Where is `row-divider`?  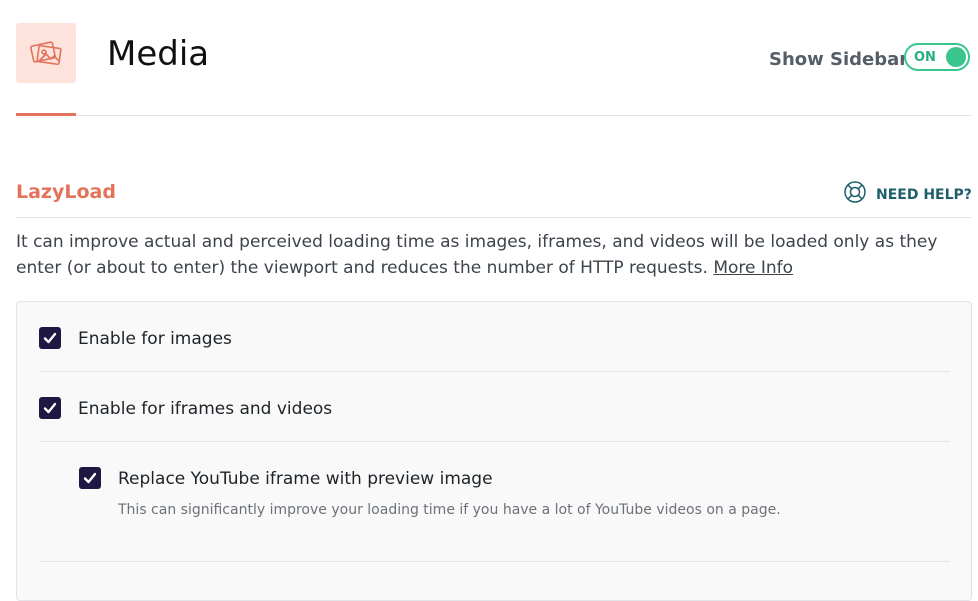 row-divider is located at coordinates (494, 561).